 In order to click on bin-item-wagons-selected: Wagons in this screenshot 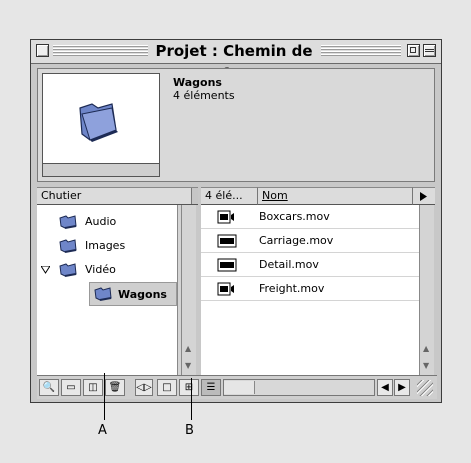, I will do `click(133, 294)`.